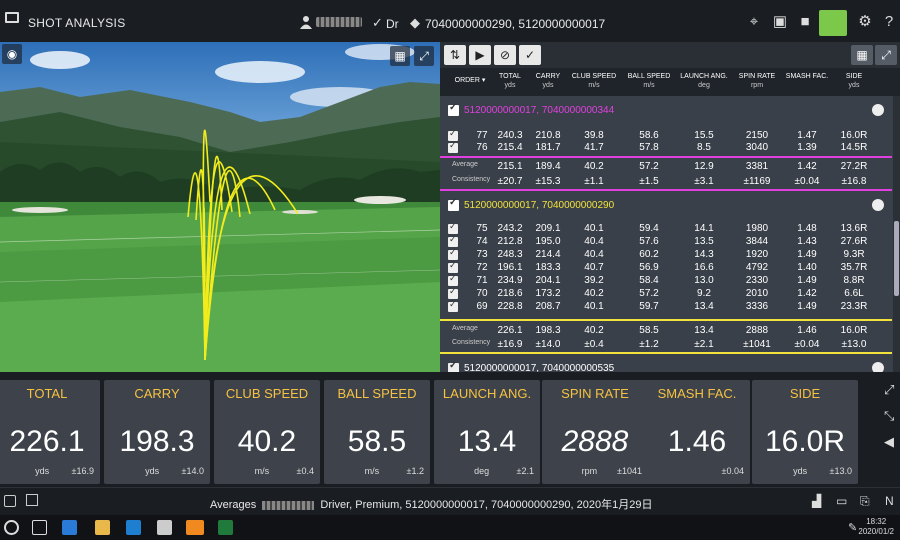 The height and width of the screenshot is (540, 900). What do you see at coordinates (807, 280) in the screenshot?
I see `table-cell: 1.49` at bounding box center [807, 280].